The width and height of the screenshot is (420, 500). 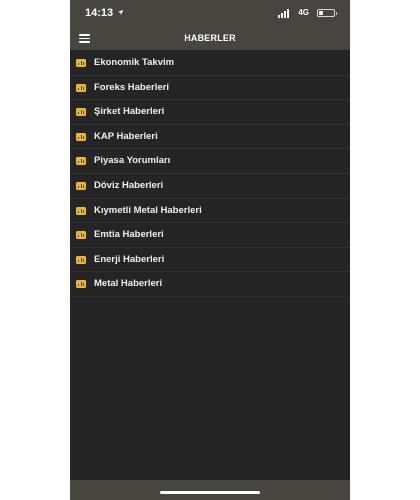 What do you see at coordinates (129, 235) in the screenshot?
I see `list-item-label: Emtia Haberleri` at bounding box center [129, 235].